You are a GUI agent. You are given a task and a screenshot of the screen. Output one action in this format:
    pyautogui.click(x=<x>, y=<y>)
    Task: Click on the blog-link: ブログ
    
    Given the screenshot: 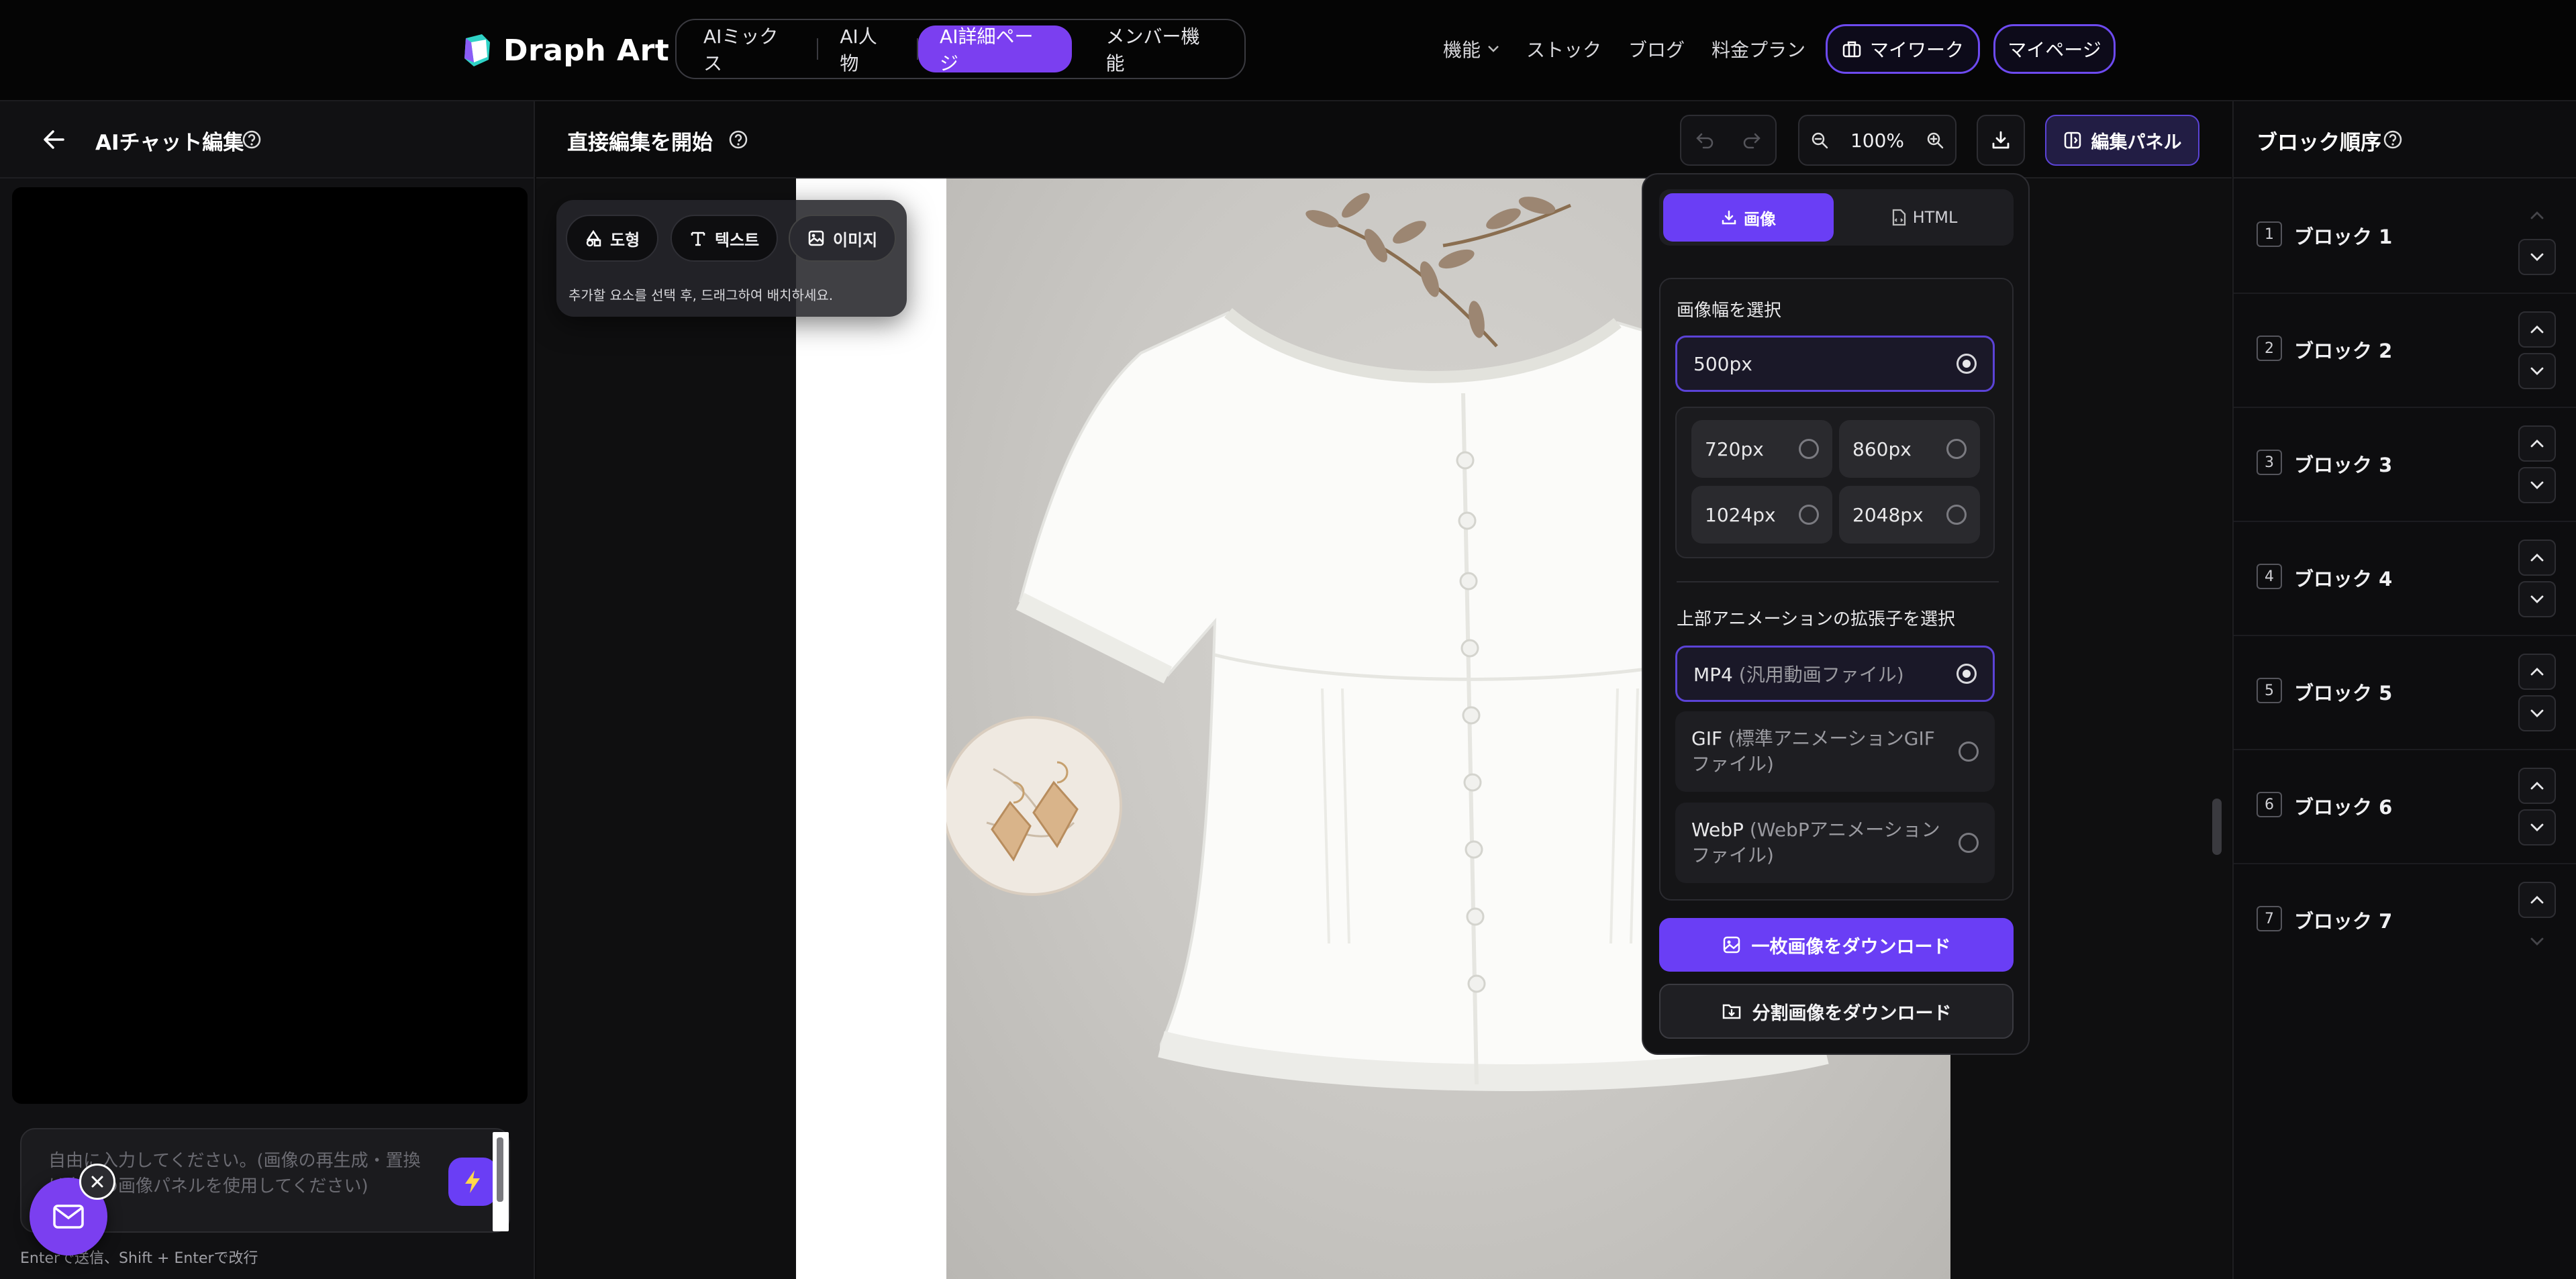 What is the action you would take?
    pyautogui.click(x=1656, y=49)
    